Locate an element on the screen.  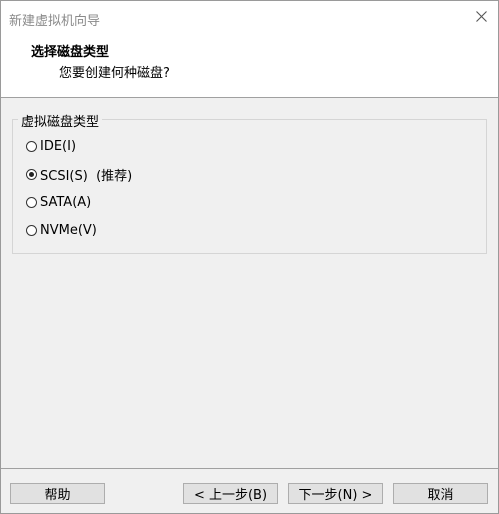
back-button: < 上一步(B) is located at coordinates (230, 493).